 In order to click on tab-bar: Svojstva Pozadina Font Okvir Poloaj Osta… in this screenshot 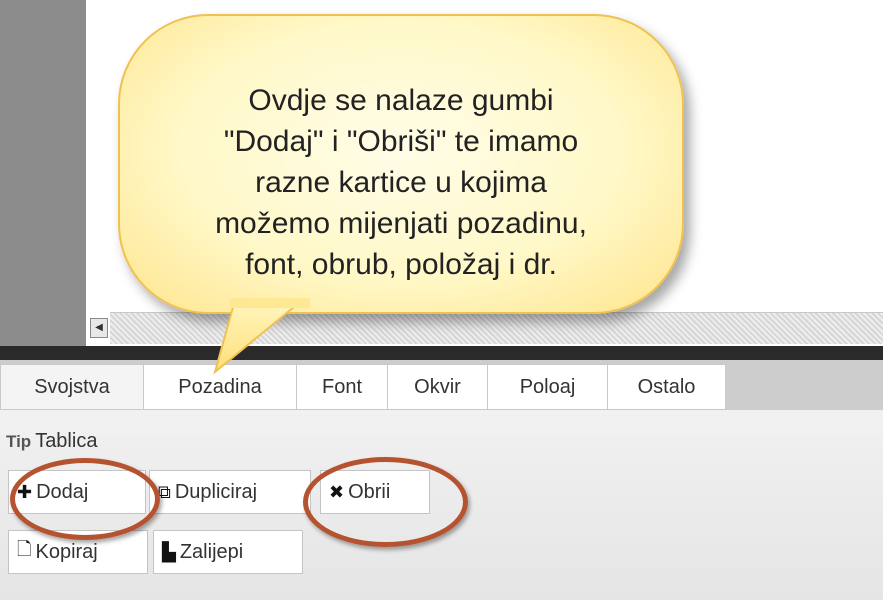, I will do `click(441, 385)`.